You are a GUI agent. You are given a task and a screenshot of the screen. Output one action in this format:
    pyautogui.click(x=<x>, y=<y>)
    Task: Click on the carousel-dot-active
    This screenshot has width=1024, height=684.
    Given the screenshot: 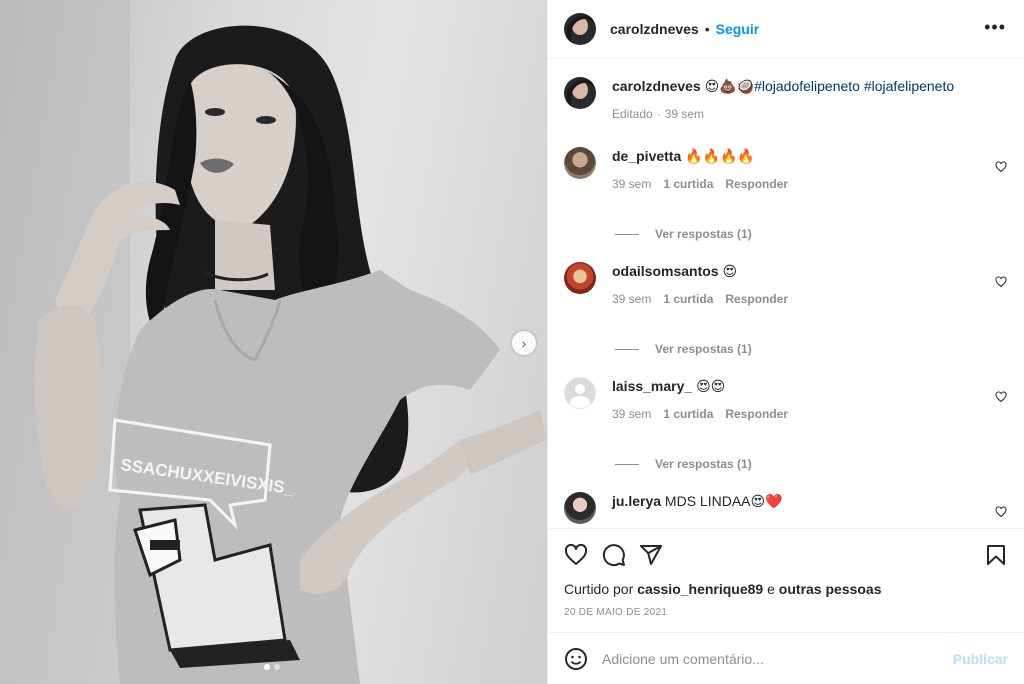 What is the action you would take?
    pyautogui.click(x=267, y=667)
    